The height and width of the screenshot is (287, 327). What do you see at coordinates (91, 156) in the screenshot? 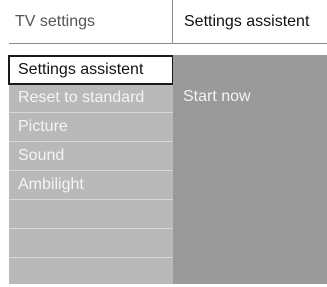
I see `menu-item-sound: Sound` at bounding box center [91, 156].